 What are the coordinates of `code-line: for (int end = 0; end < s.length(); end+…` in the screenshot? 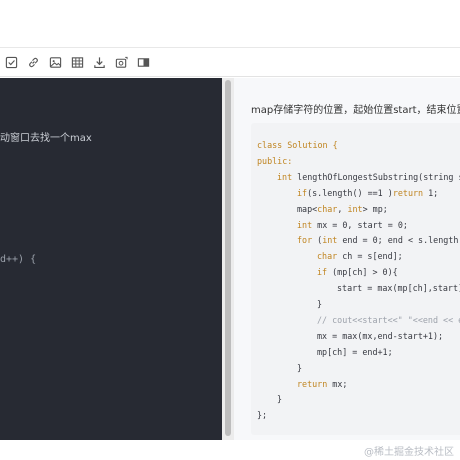 It's located at (378, 240).